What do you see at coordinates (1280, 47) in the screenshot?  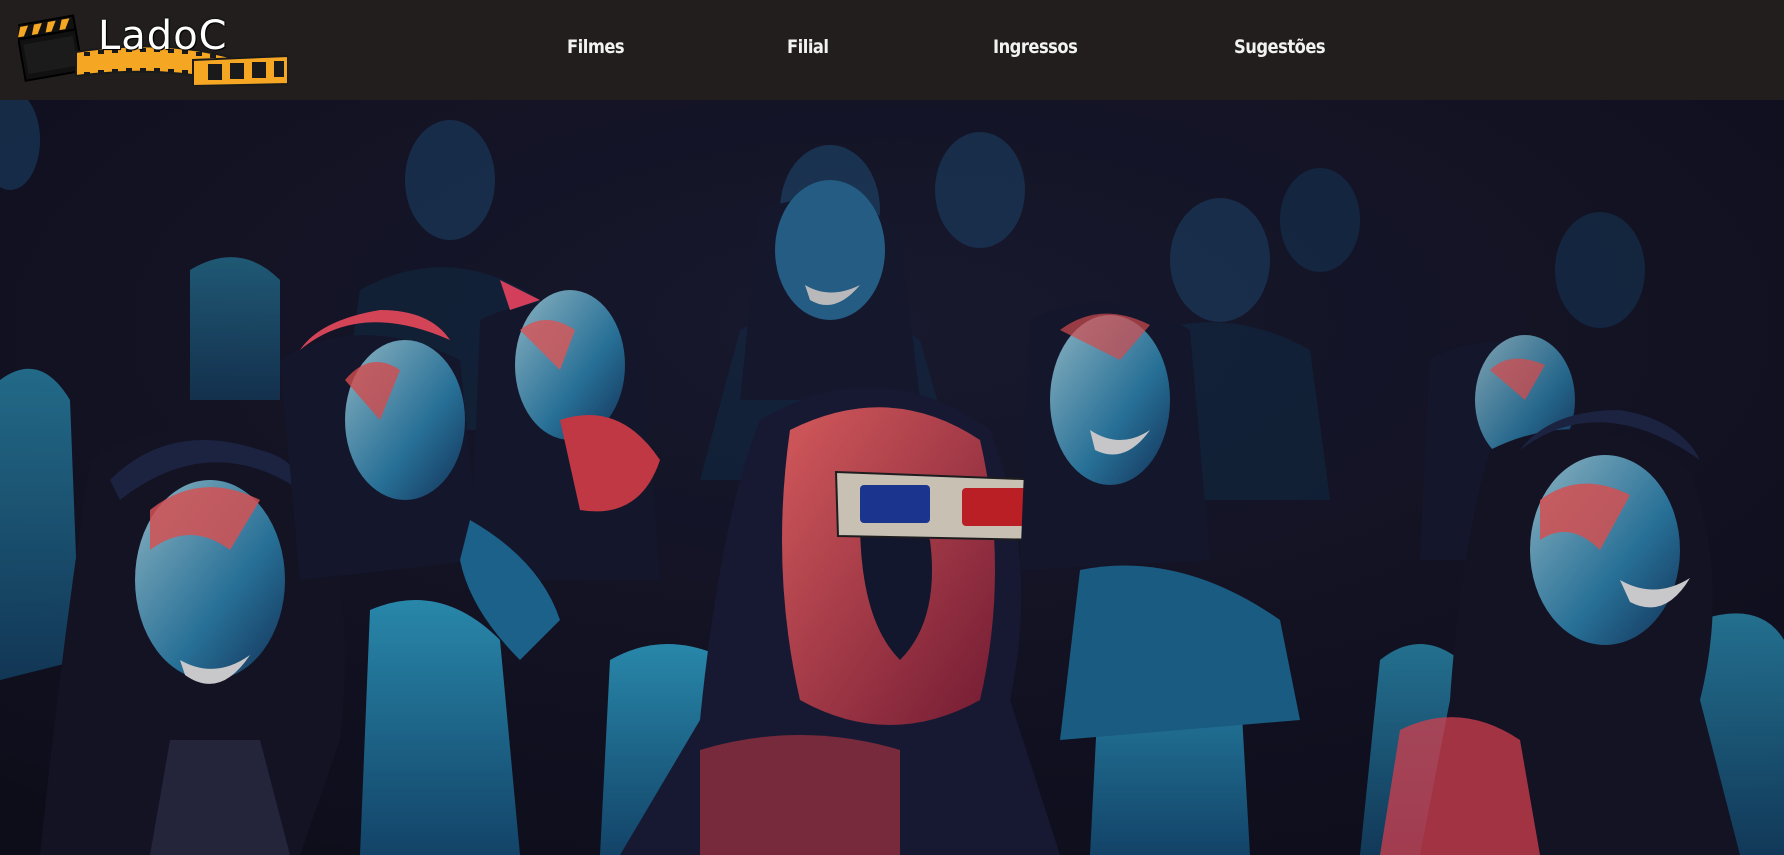 I see `nav-item-sugestoes: Sugestões` at bounding box center [1280, 47].